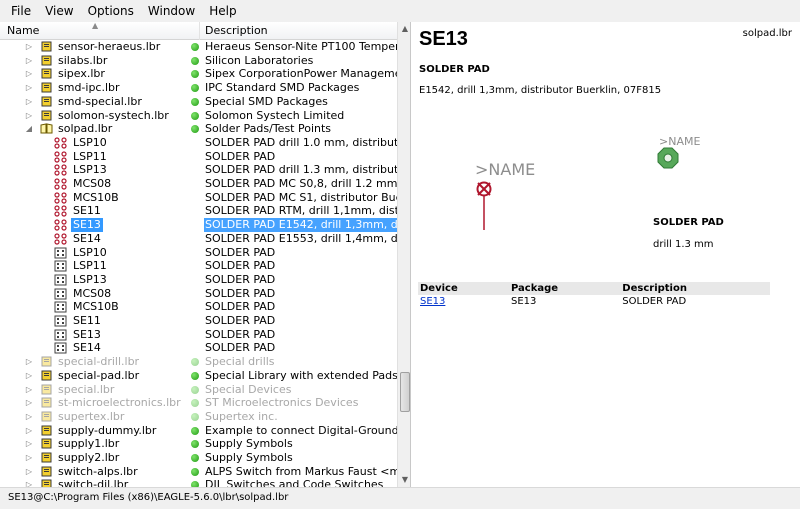 This screenshot has height=509, width=800. I want to click on header-device: Device, so click(463, 288).